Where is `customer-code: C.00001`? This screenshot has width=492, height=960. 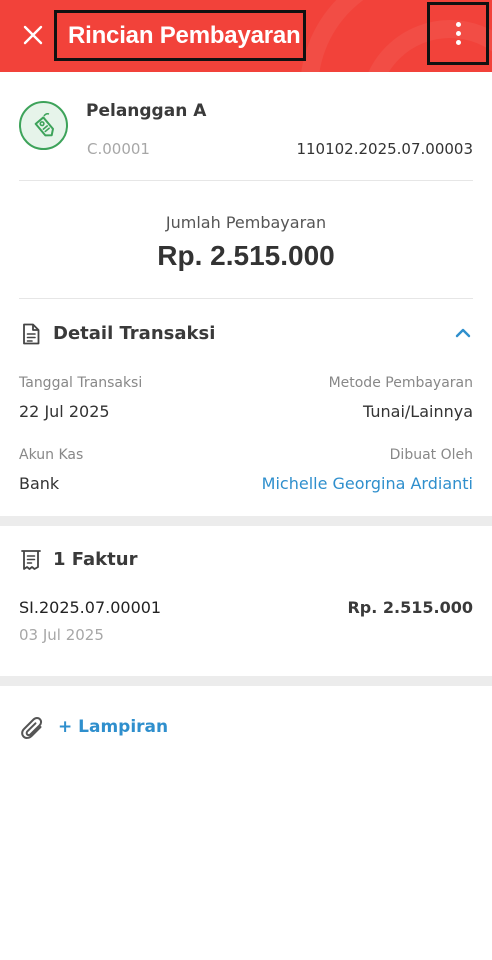
customer-code: C.00001 is located at coordinates (118, 149).